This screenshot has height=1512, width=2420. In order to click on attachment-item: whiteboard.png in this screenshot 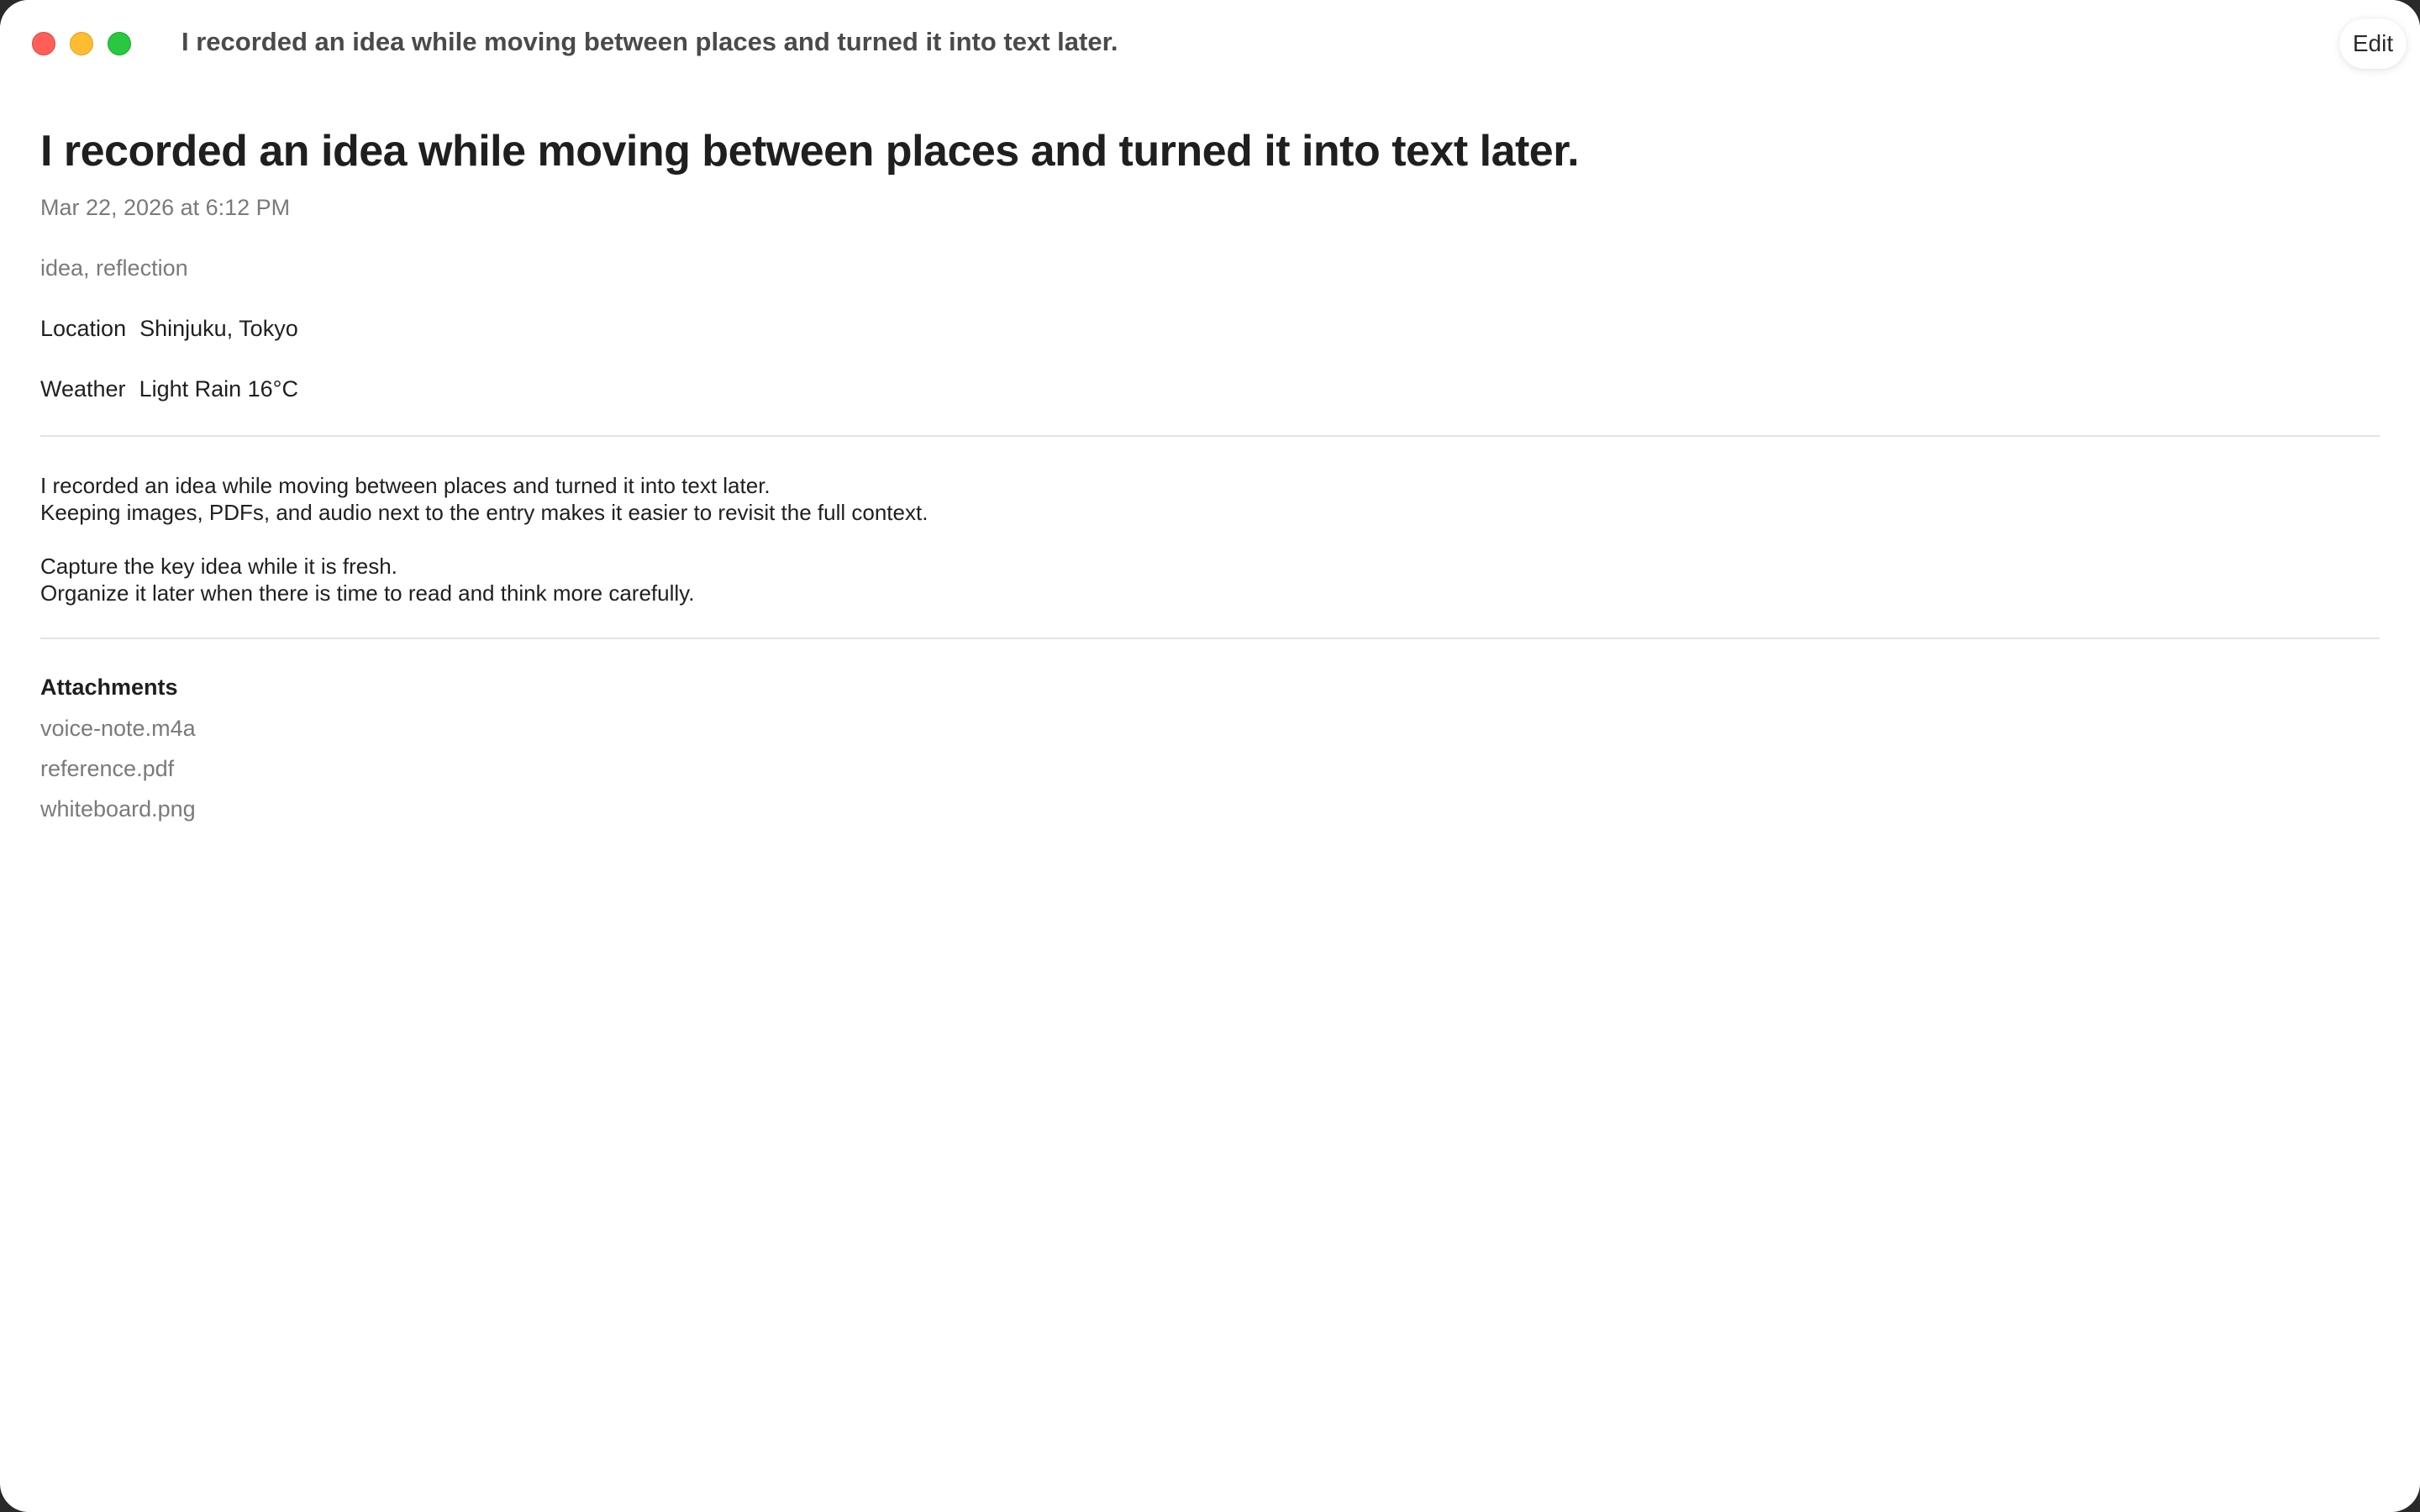, I will do `click(118, 815)`.